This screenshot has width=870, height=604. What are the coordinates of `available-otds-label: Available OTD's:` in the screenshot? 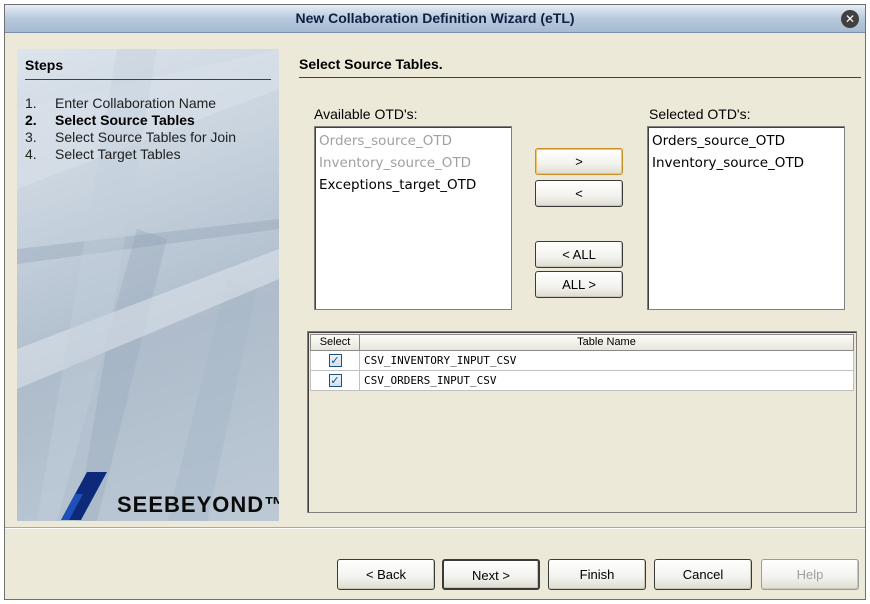 It's located at (366, 114).